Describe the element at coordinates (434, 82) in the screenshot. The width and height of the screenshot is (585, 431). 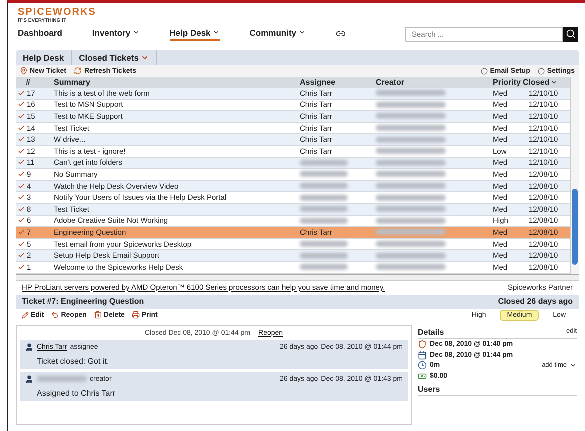
I see `column-header: Creator` at that location.